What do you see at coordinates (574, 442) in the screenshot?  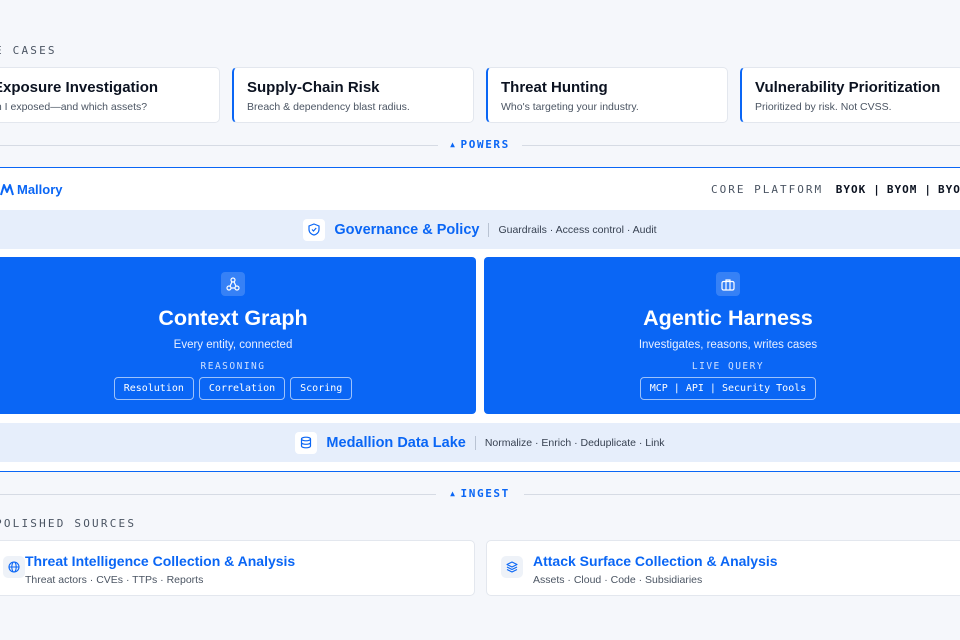 I see `data-lake-desc: Normalize · Enrich · Deduplicate · Link` at bounding box center [574, 442].